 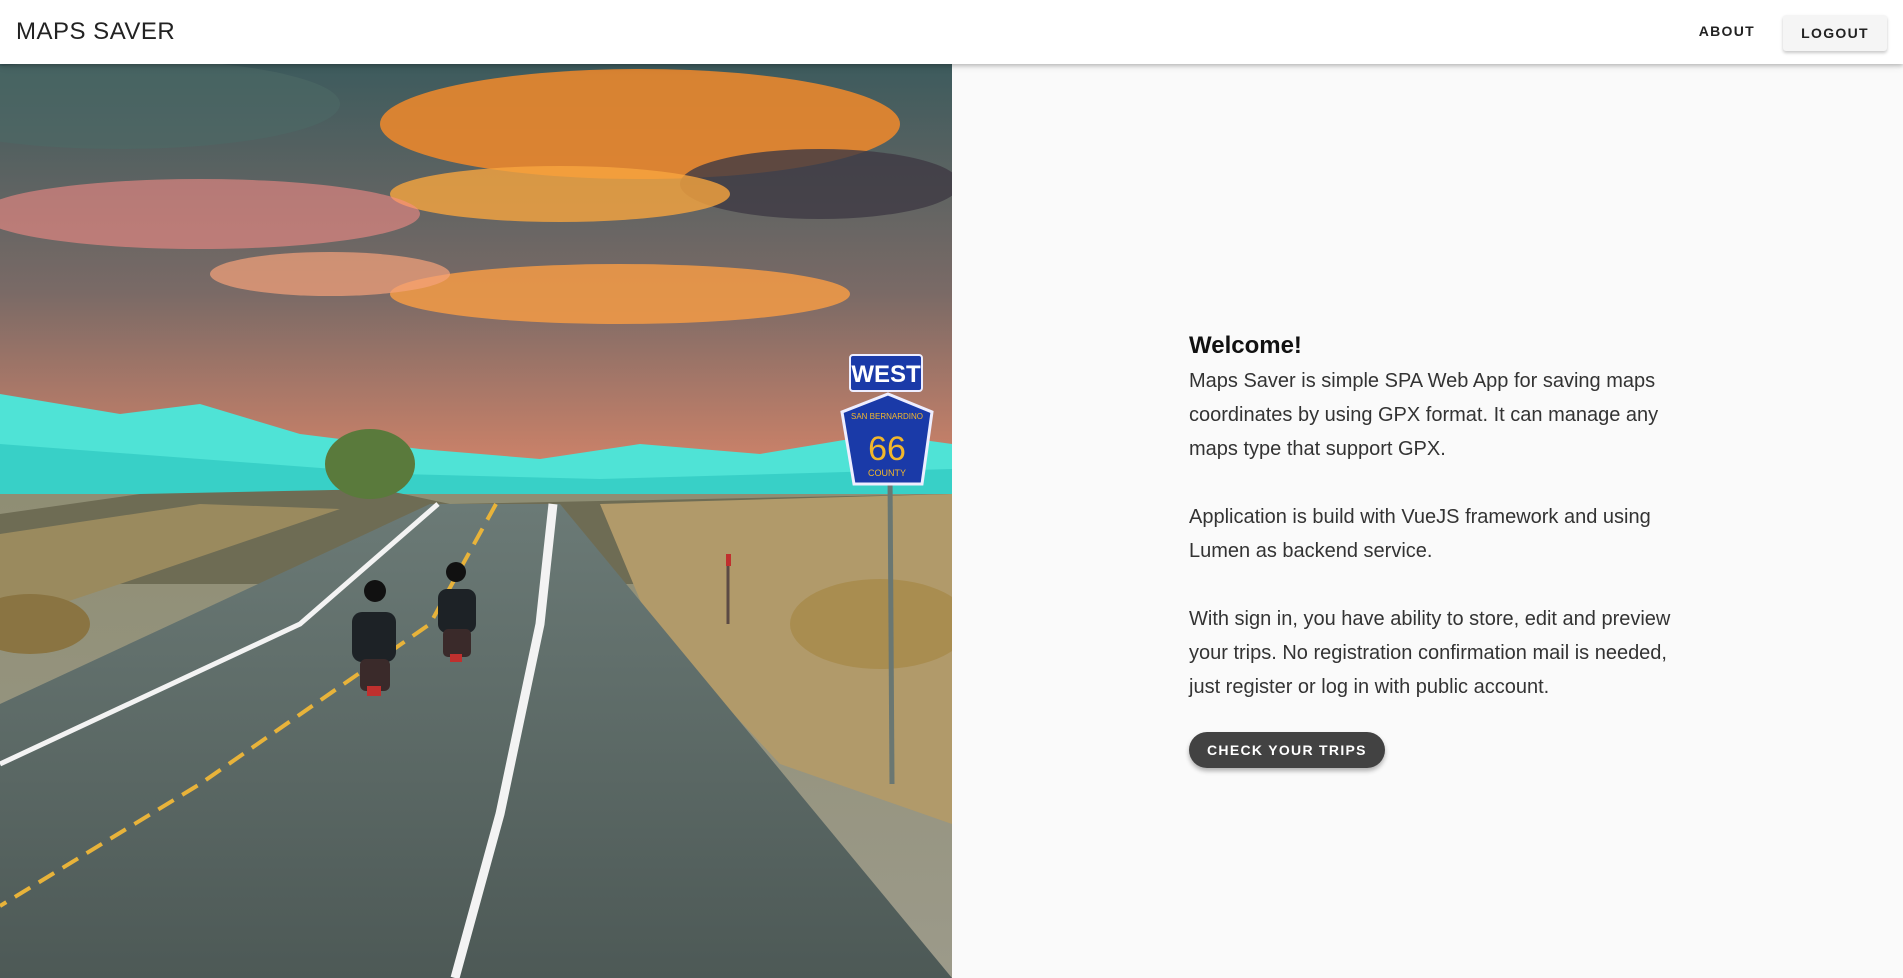 I want to click on app-title: MAPS SAVER, so click(x=95, y=32).